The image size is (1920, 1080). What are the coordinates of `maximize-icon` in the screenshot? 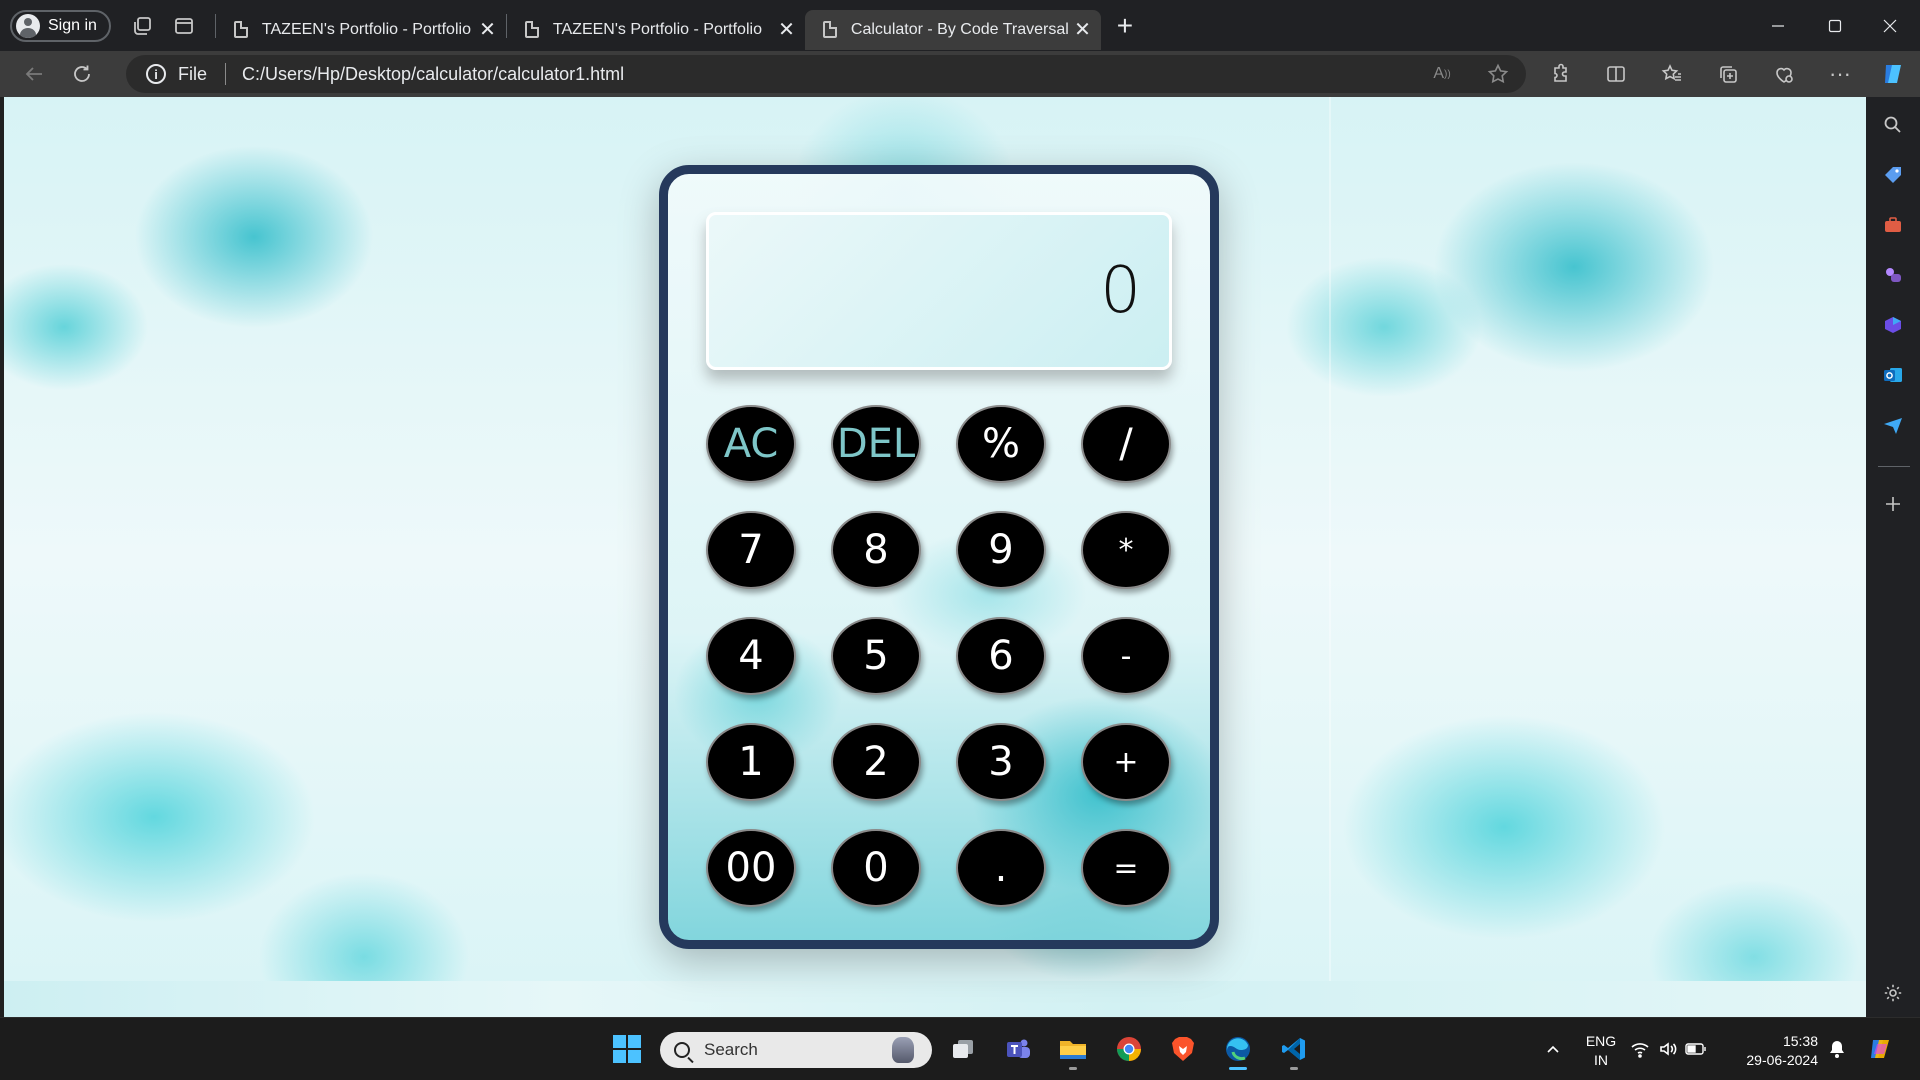 It's located at (1835, 25).